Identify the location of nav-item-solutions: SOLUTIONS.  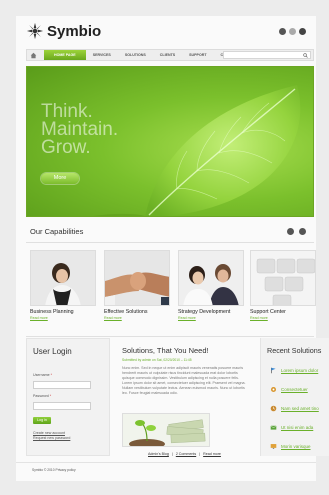
(135, 55).